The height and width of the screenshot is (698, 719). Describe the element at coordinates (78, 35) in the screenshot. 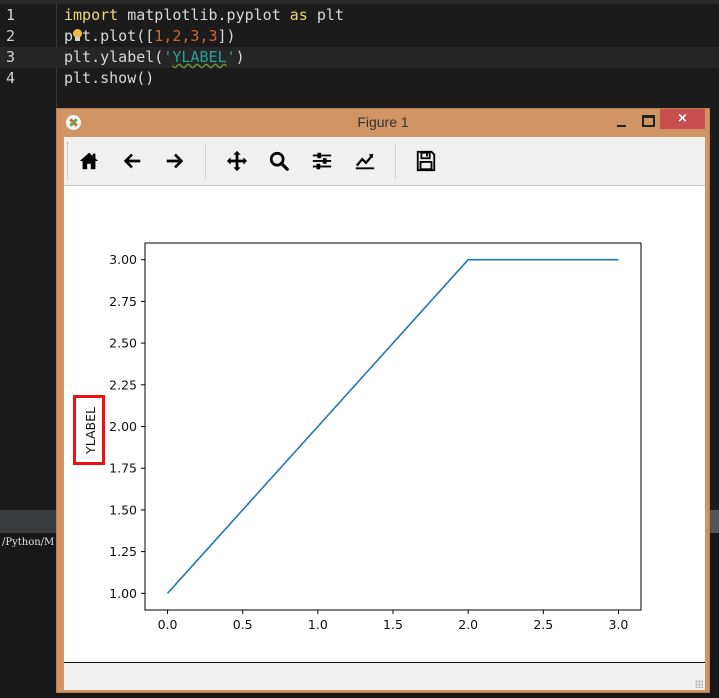

I see `lightbulb-icon` at that location.